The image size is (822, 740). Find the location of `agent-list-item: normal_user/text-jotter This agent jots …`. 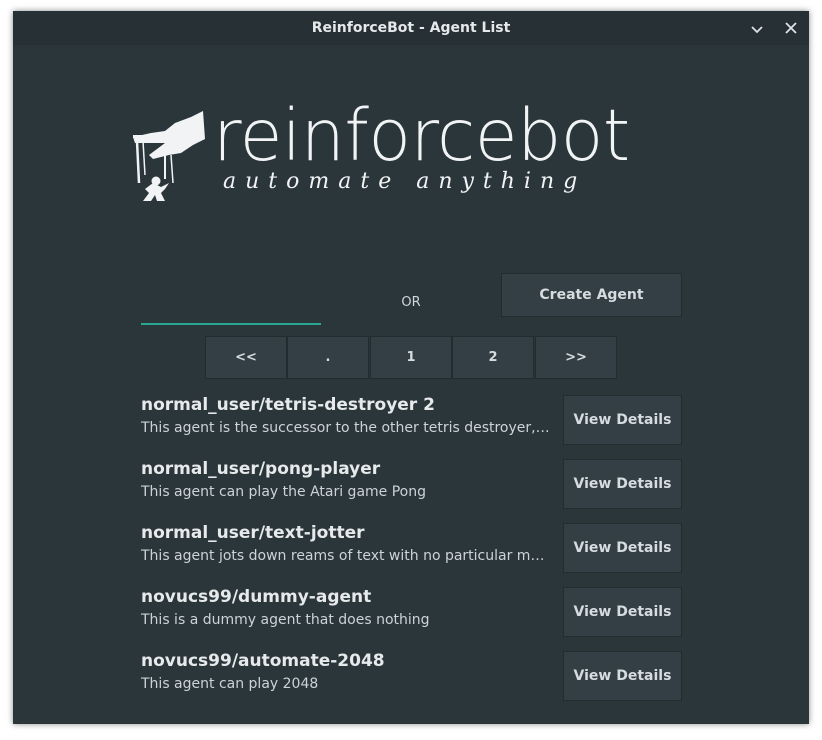

agent-list-item: normal_user/text-jotter This agent jots … is located at coordinates (412, 549).